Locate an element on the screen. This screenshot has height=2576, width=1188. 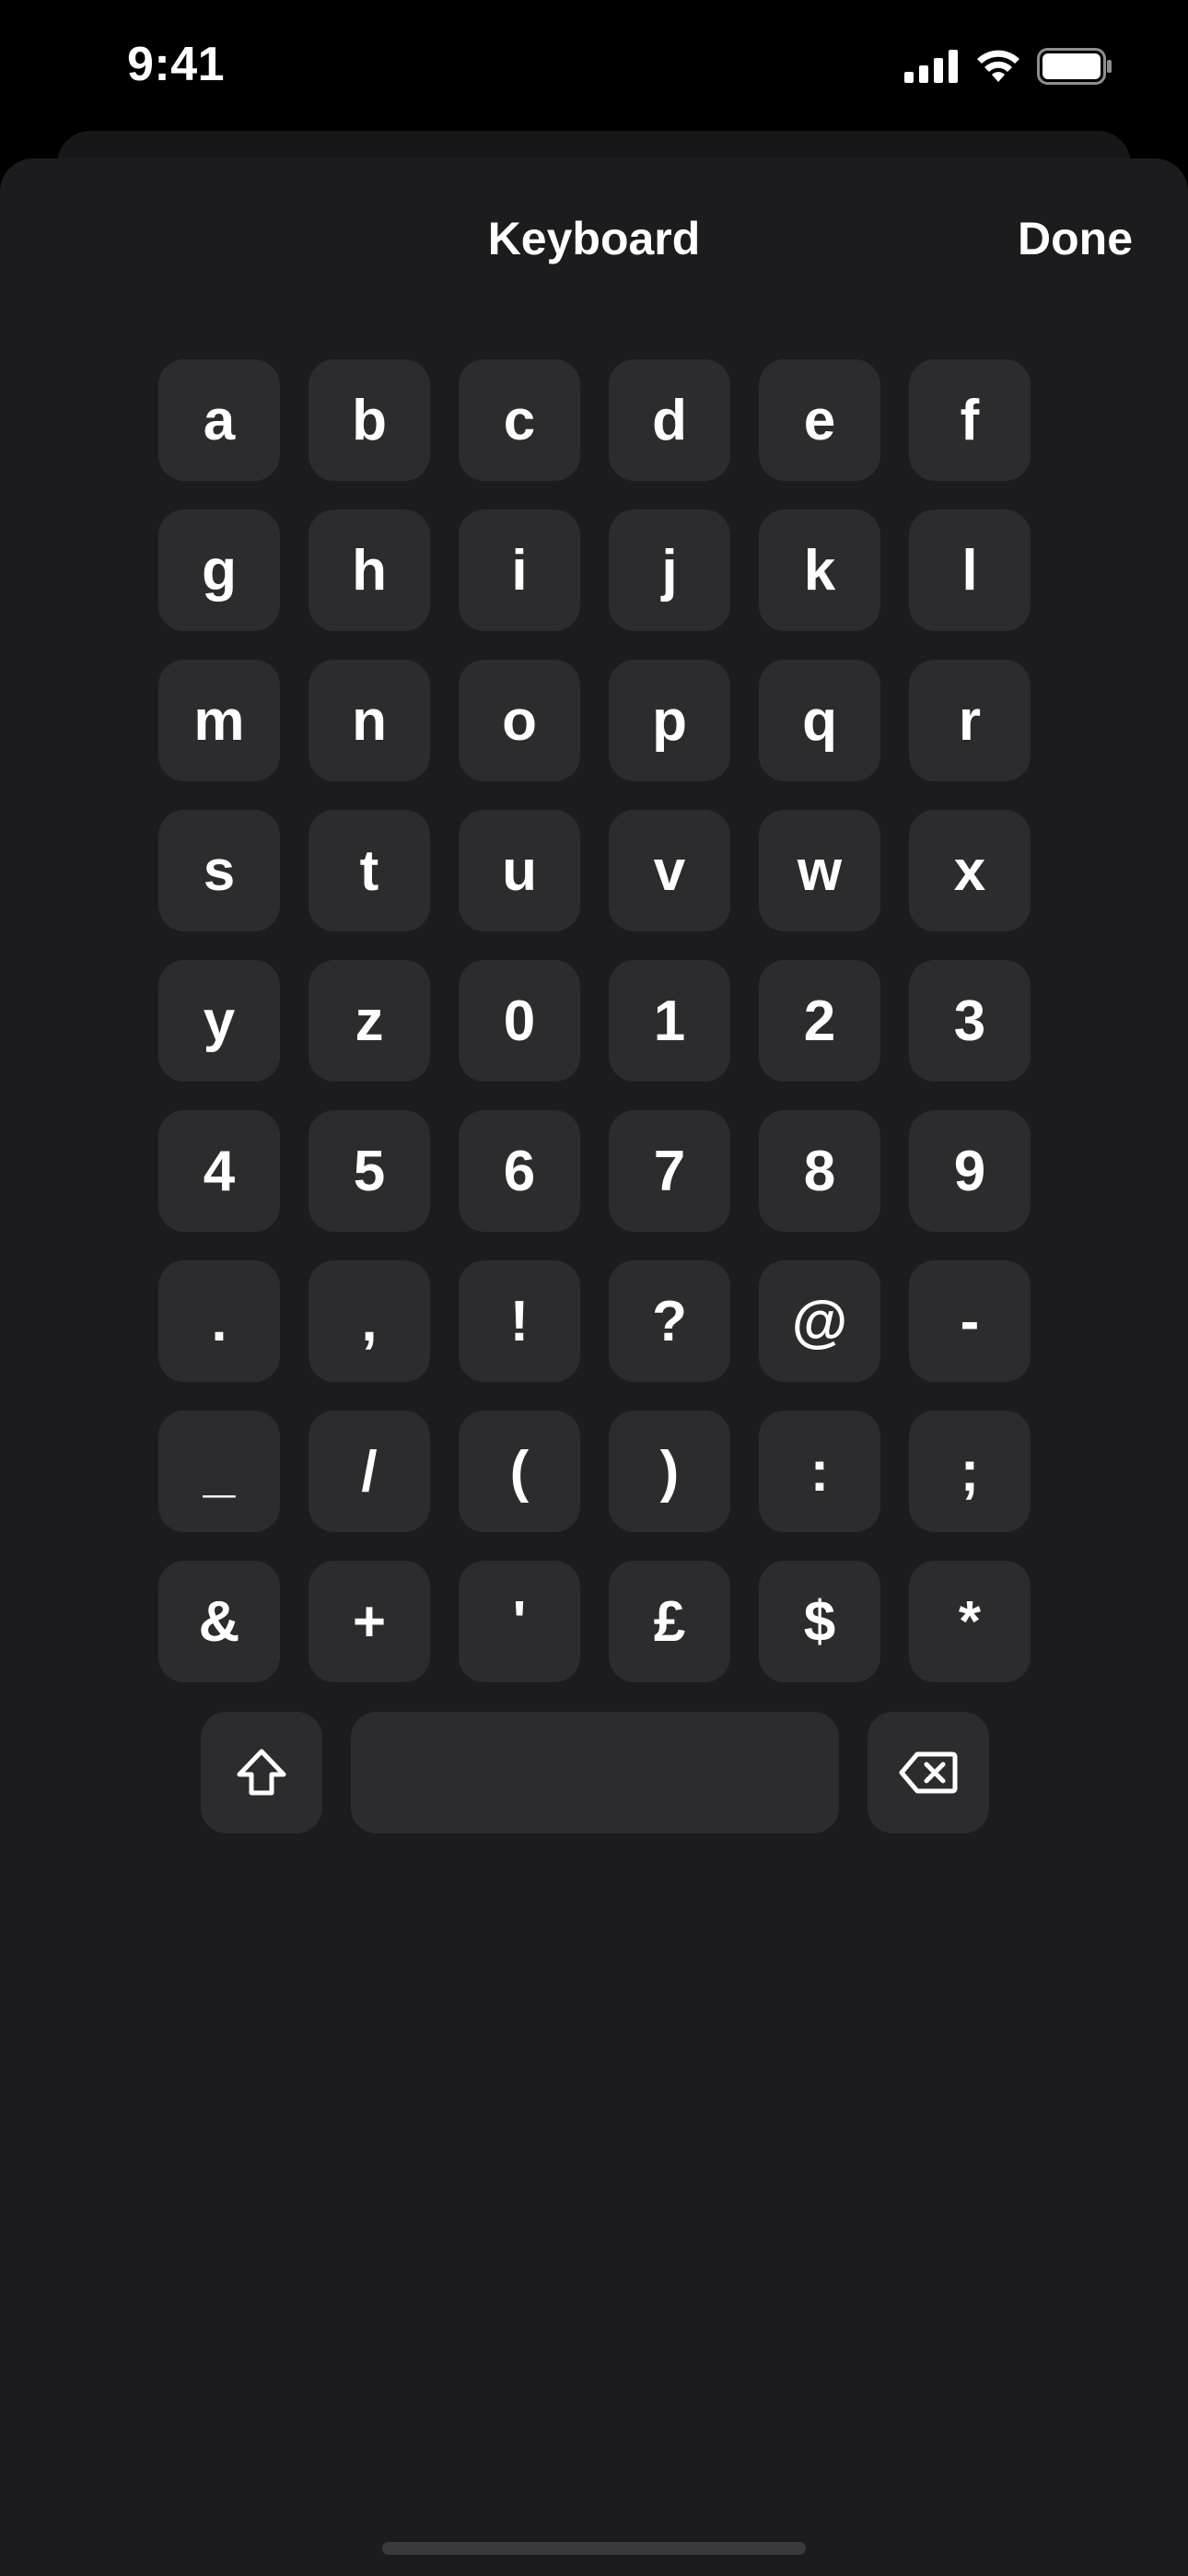
key-4: 4 is located at coordinates (219, 1171).